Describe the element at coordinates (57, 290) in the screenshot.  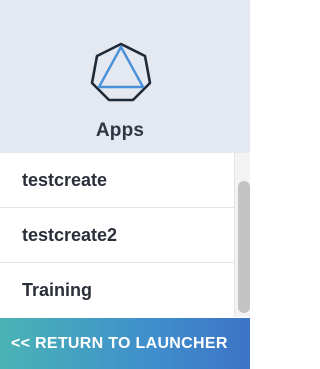
I see `list-item-label: Training` at that location.